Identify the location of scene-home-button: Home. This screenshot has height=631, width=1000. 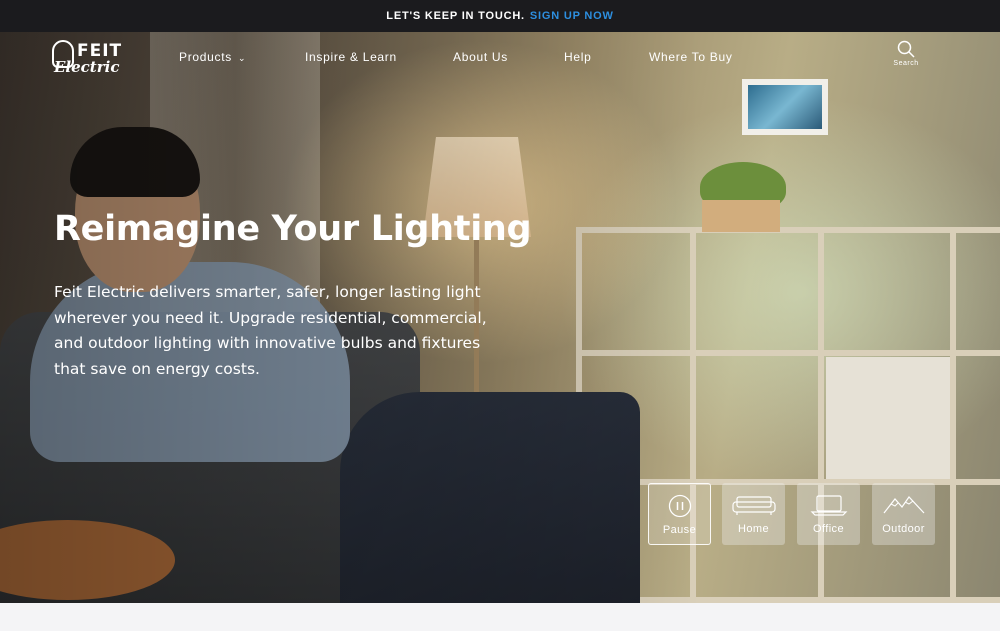
(753, 514).